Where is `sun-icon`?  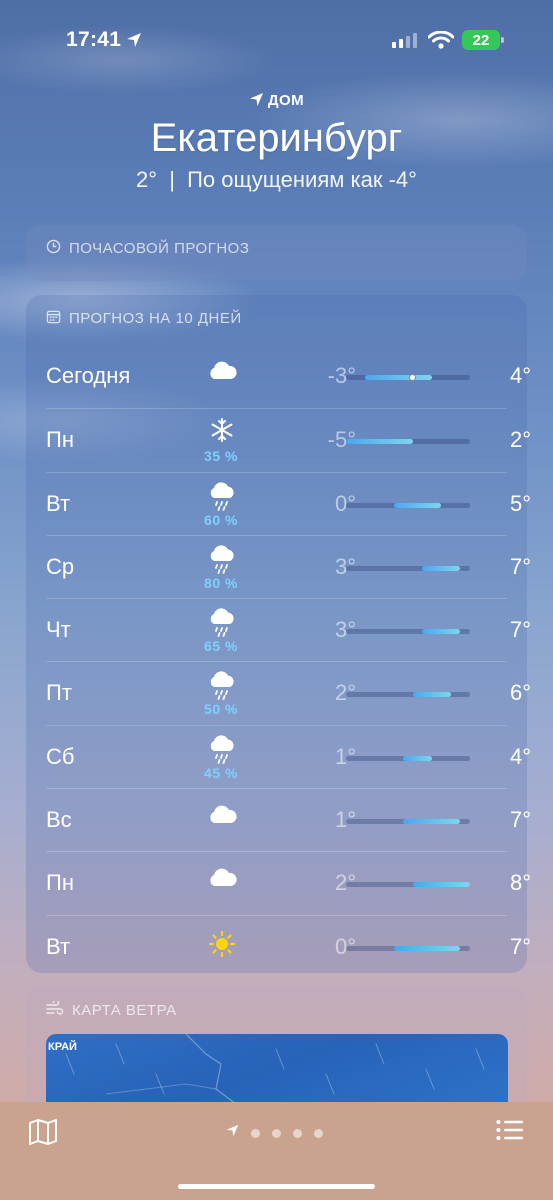 sun-icon is located at coordinates (222, 947).